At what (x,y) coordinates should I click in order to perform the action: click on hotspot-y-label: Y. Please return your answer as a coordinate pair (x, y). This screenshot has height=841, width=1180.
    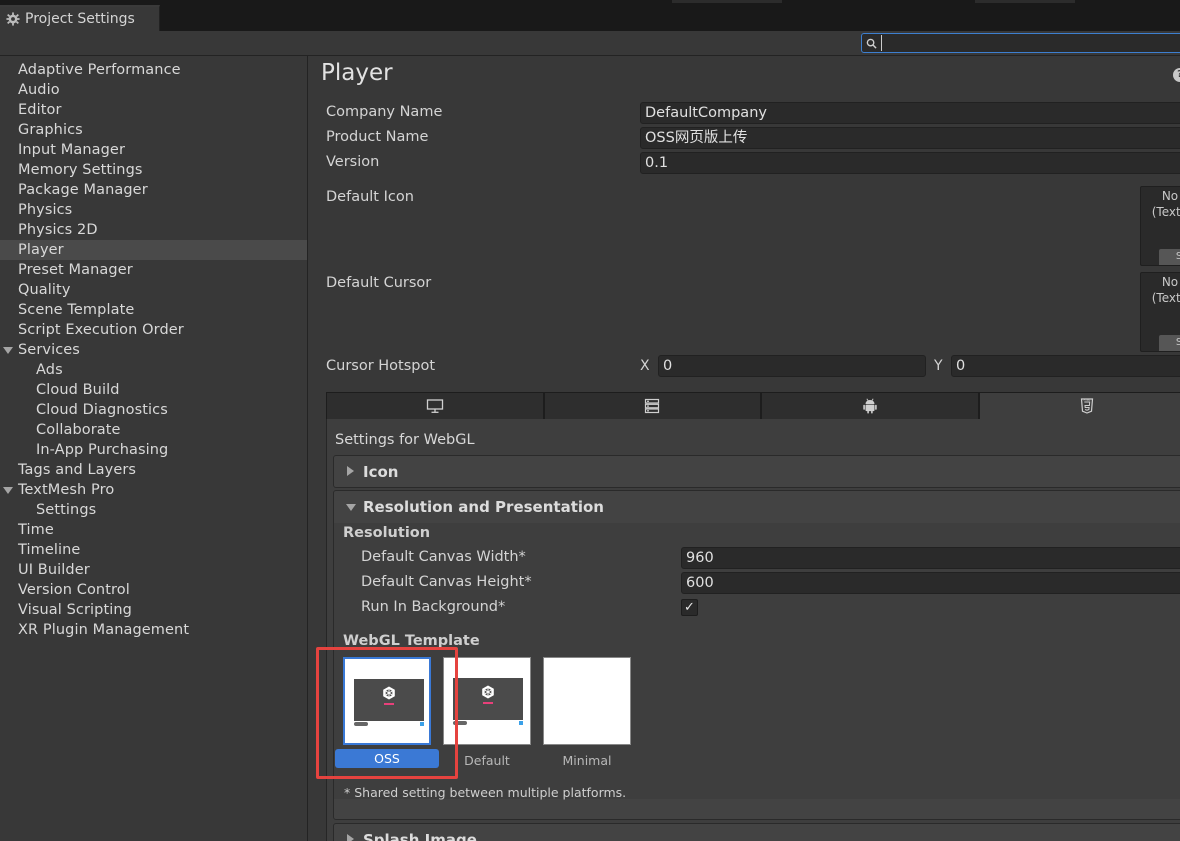
    Looking at the image, I should click on (938, 366).